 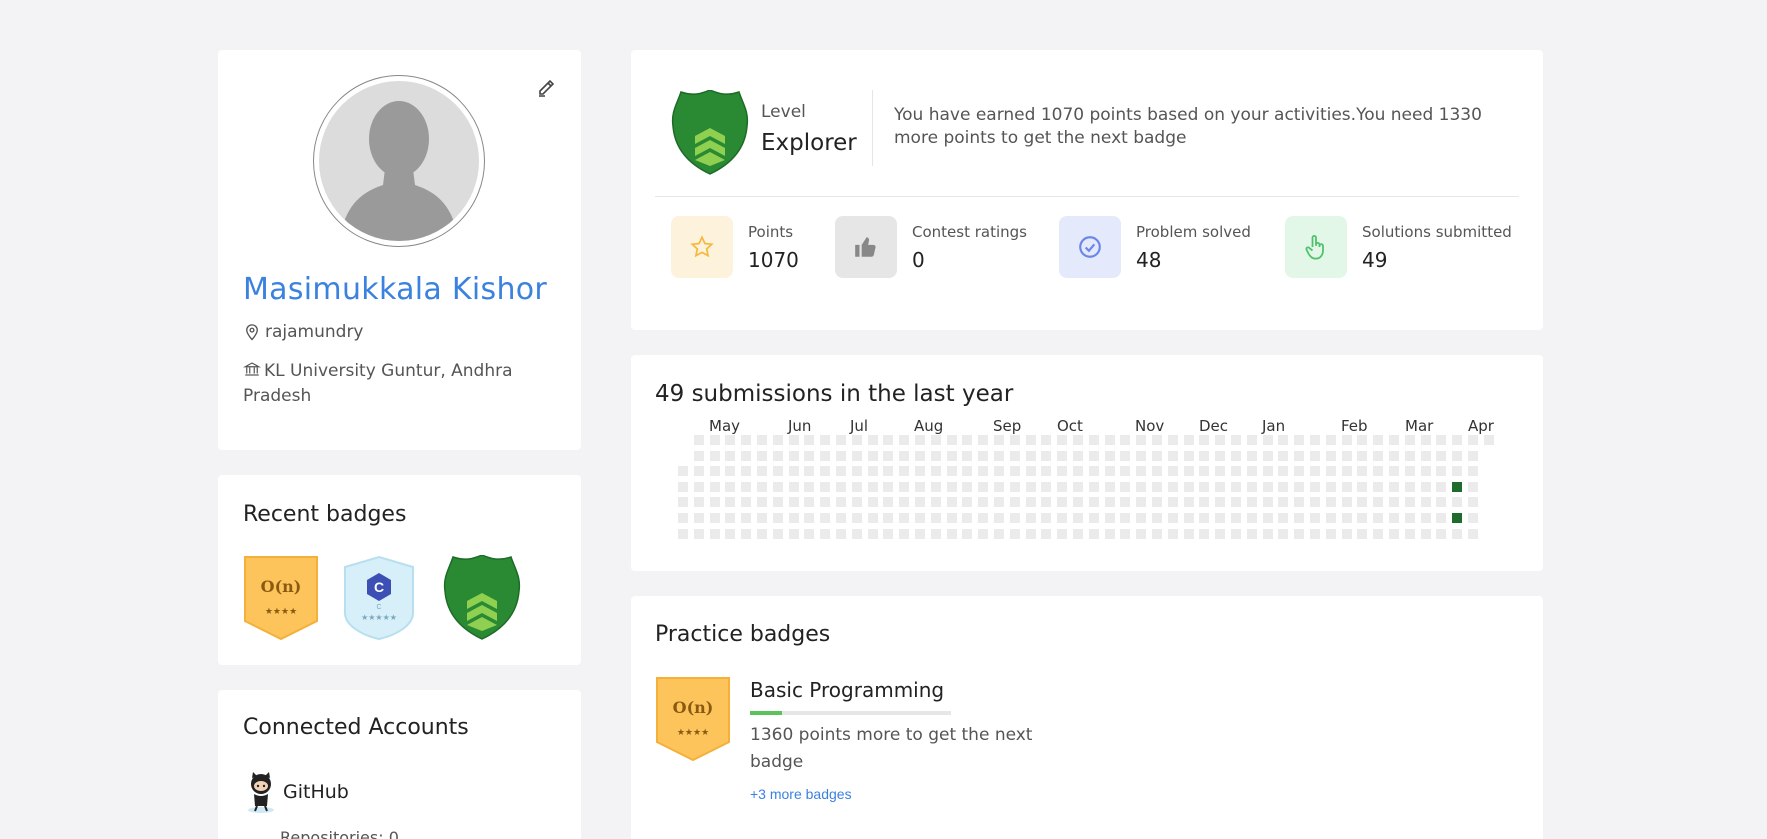 I want to click on edit-profile-button, so click(x=547, y=88).